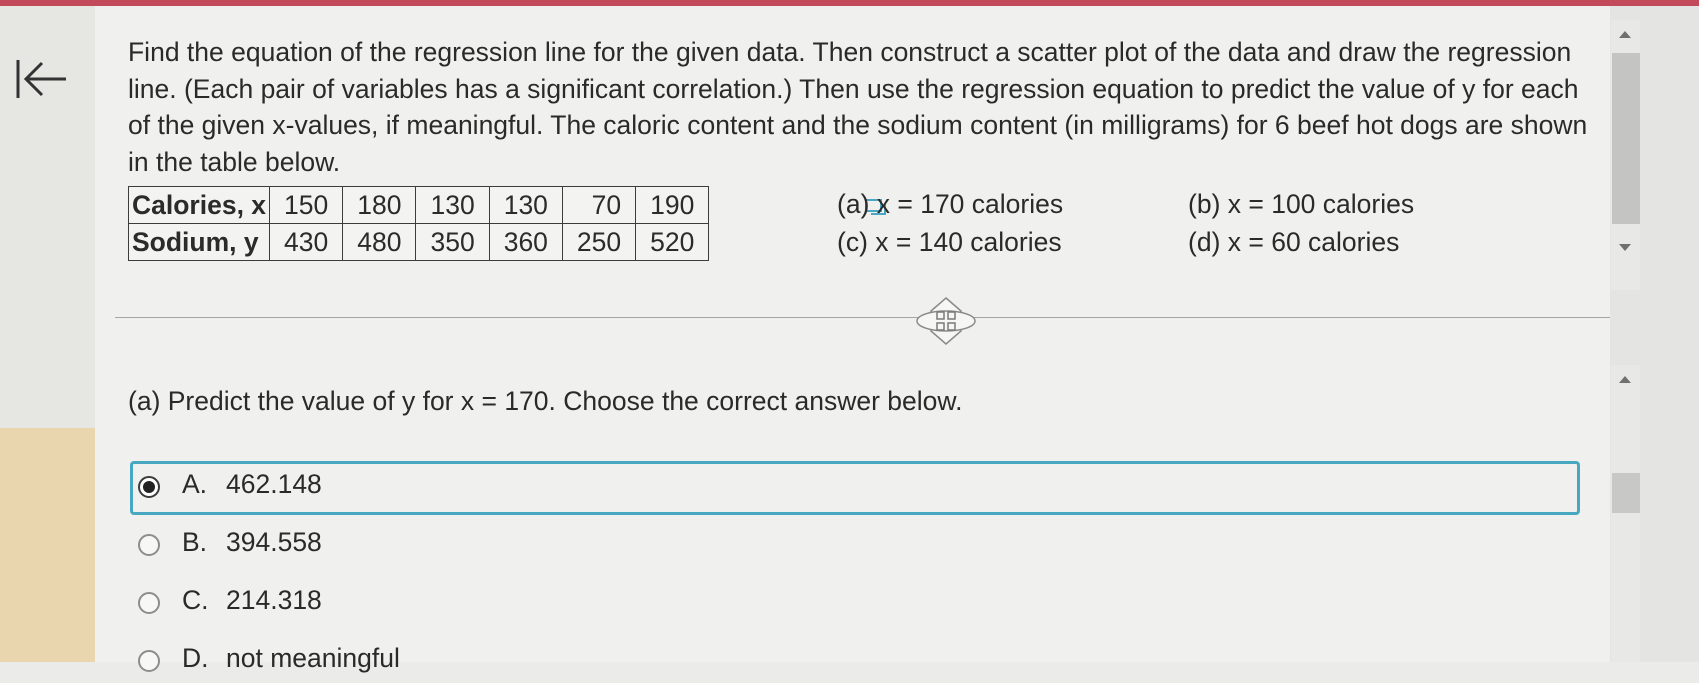 The image size is (1699, 683). What do you see at coordinates (199, 205) in the screenshot?
I see `row-header: Calories, x` at bounding box center [199, 205].